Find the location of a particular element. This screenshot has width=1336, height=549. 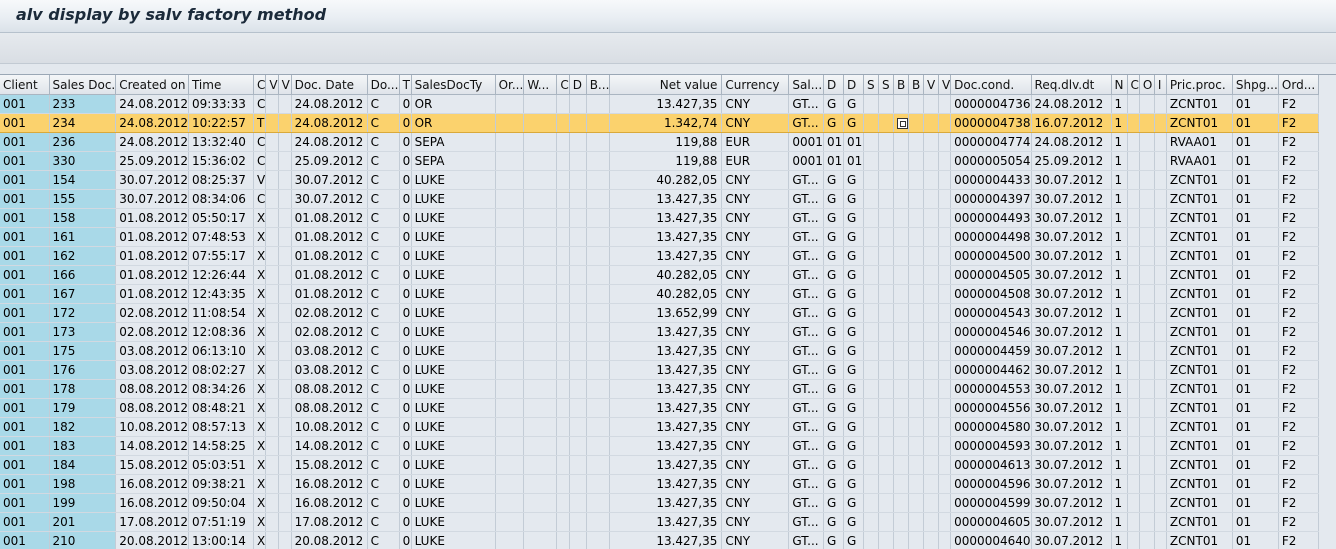

table-cell: 183 is located at coordinates (82, 446).